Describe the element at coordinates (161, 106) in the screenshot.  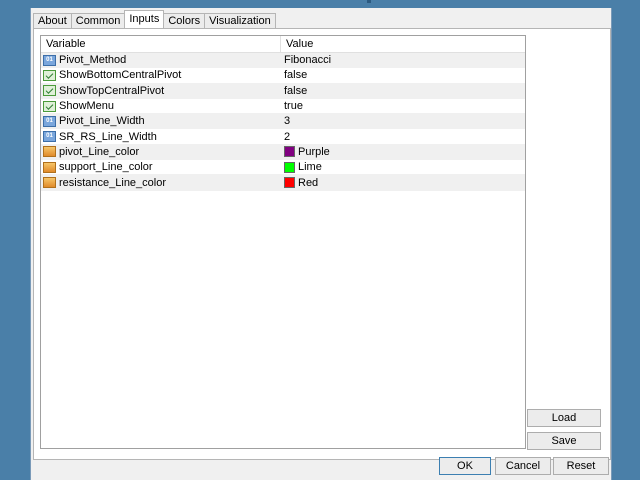
I see `variable-cell: ShowMenu` at that location.